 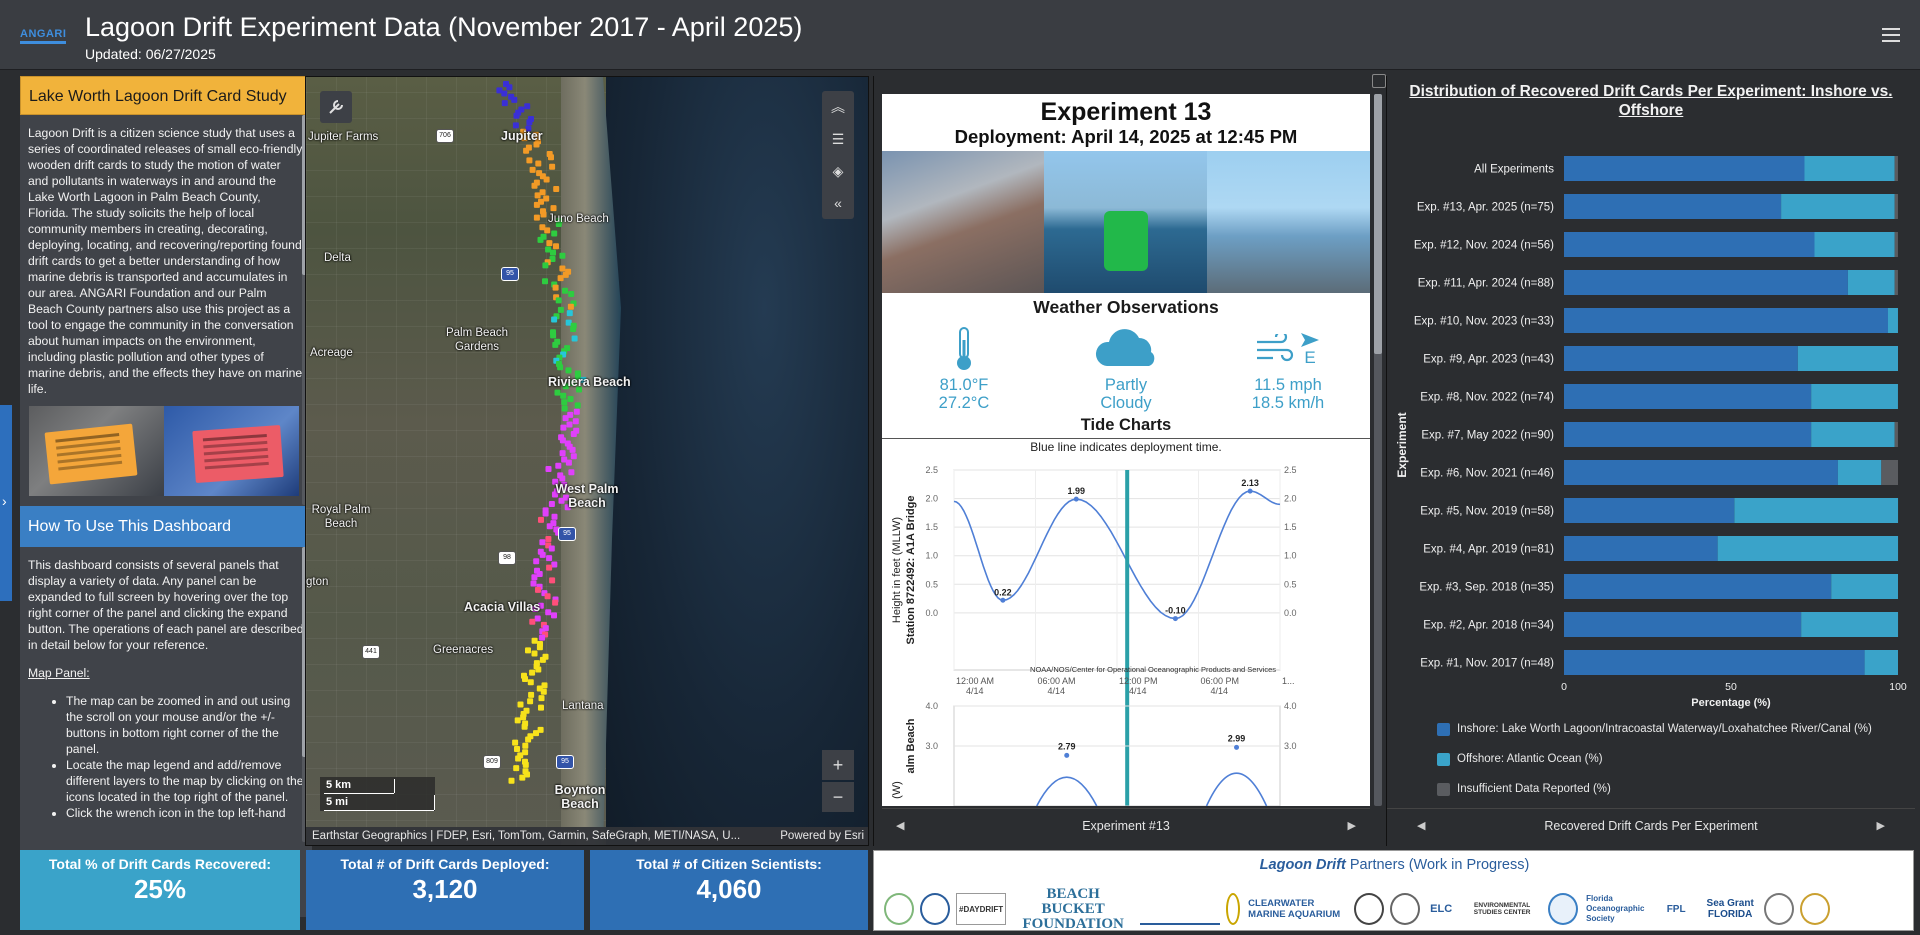 What do you see at coordinates (336, 107) in the screenshot?
I see `wrench-icon` at bounding box center [336, 107].